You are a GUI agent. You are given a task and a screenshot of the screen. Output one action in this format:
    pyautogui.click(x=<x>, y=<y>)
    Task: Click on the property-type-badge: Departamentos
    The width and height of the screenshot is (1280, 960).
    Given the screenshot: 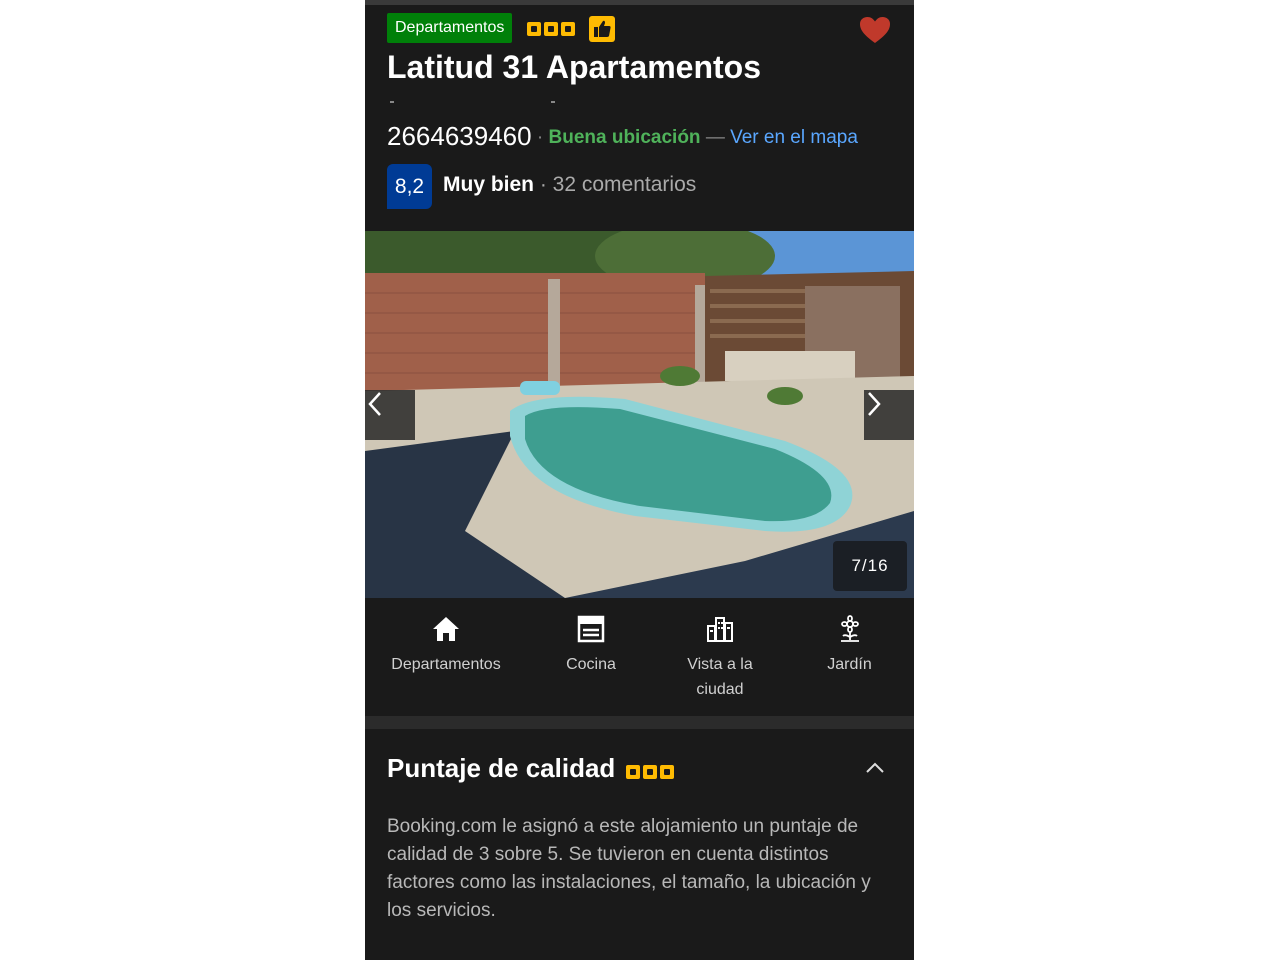 What is the action you would take?
    pyautogui.click(x=450, y=28)
    